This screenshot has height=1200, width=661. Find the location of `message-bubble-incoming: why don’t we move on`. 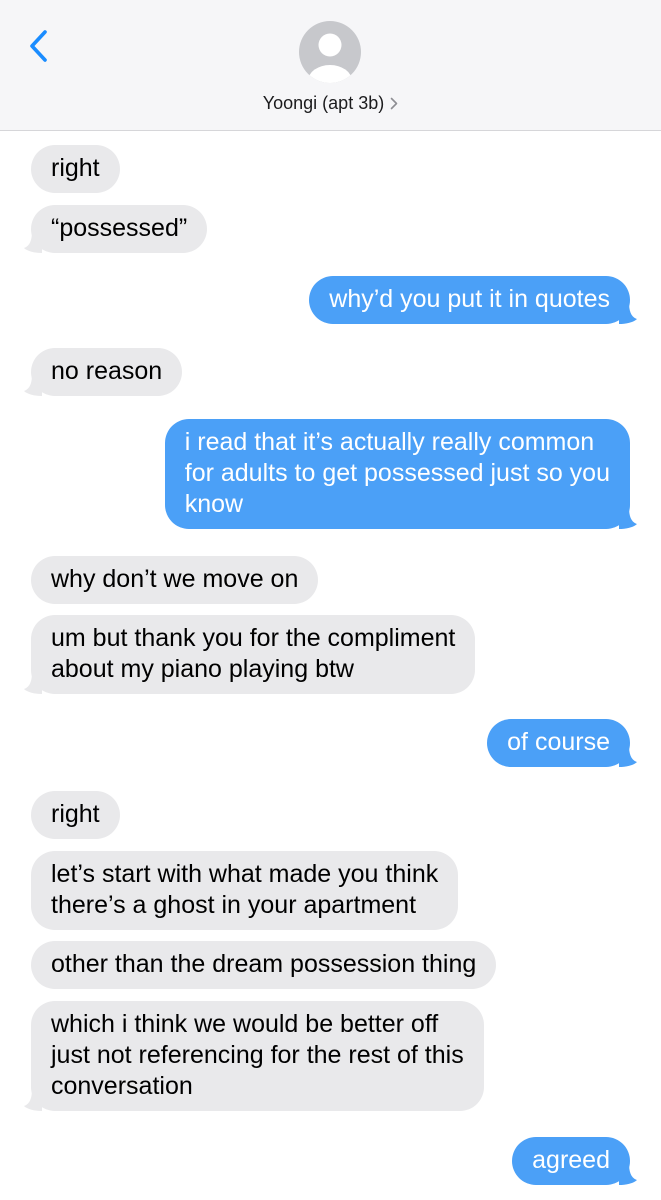

message-bubble-incoming: why don’t we move on is located at coordinates (175, 580).